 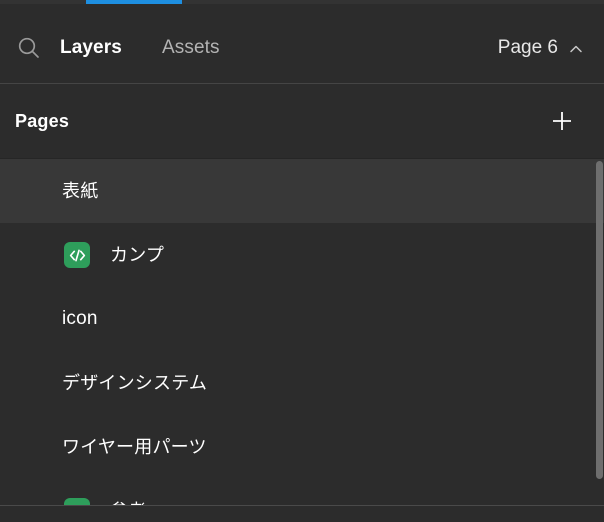 What do you see at coordinates (134, 447) in the screenshot?
I see `page-row-label: ワイヤー用パーツ` at bounding box center [134, 447].